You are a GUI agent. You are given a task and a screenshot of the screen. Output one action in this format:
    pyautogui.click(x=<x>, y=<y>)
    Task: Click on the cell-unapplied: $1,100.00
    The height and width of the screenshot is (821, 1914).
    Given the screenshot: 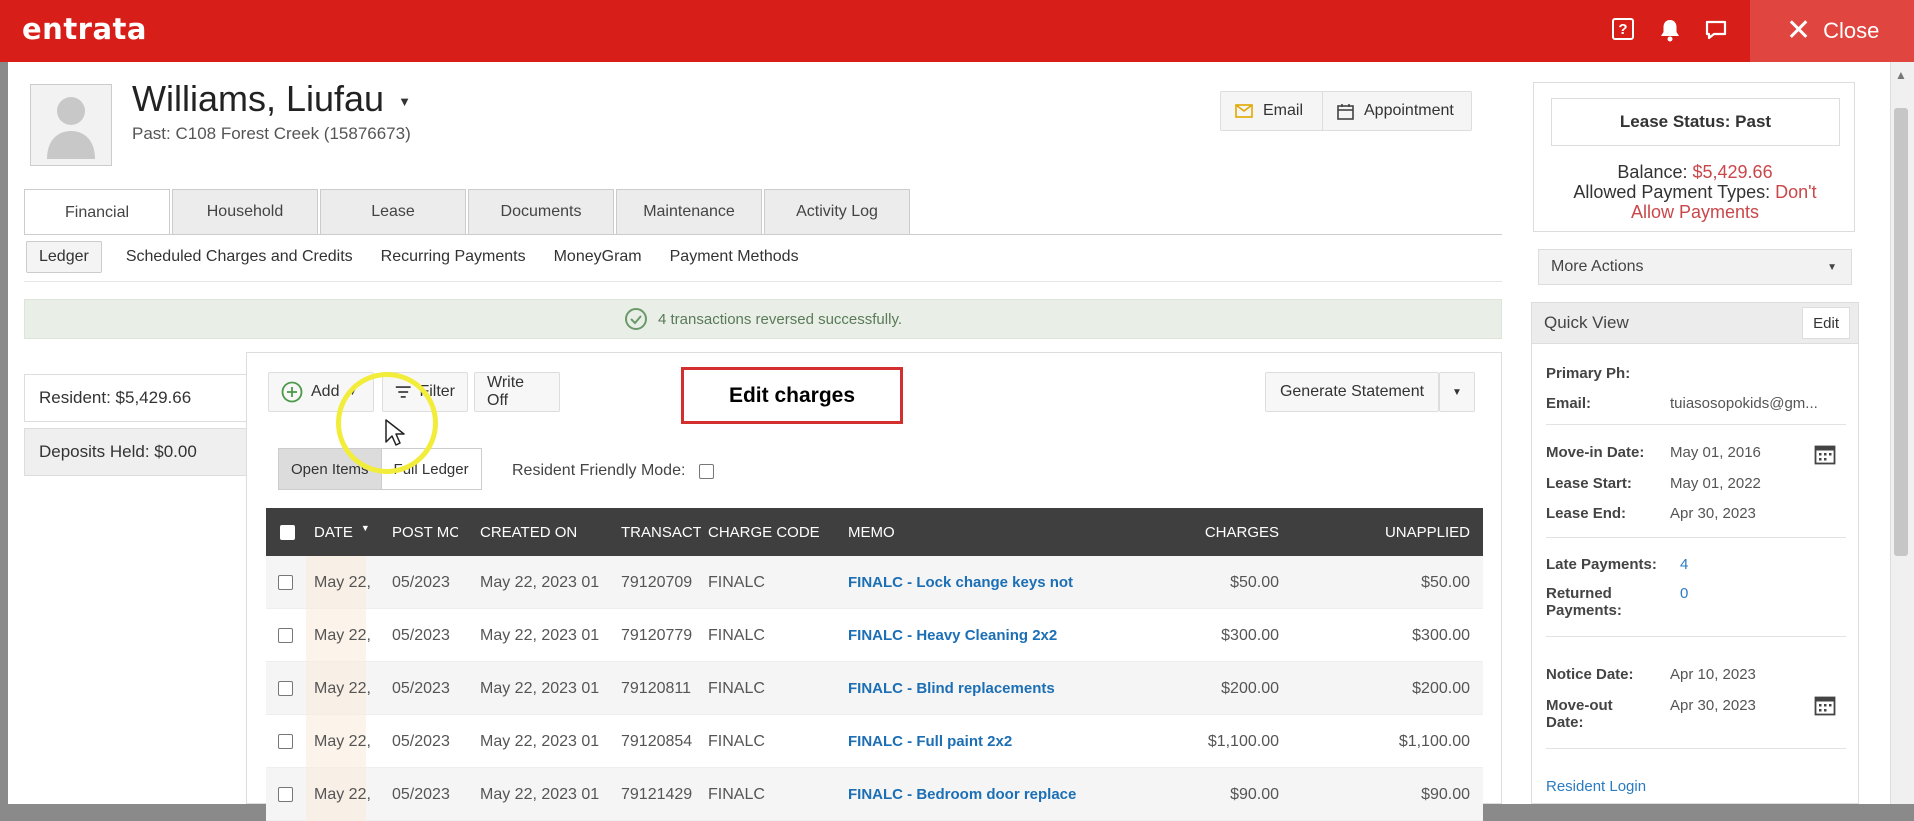 What is the action you would take?
    pyautogui.click(x=1434, y=741)
    